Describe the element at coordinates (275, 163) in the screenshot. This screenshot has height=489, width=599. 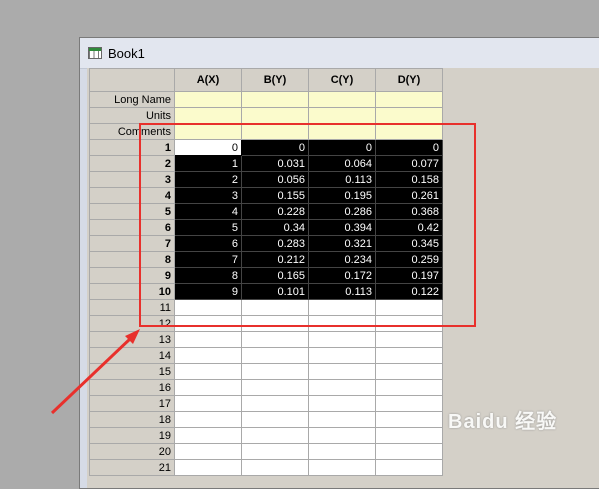
I see `data-cell: 0.031` at that location.